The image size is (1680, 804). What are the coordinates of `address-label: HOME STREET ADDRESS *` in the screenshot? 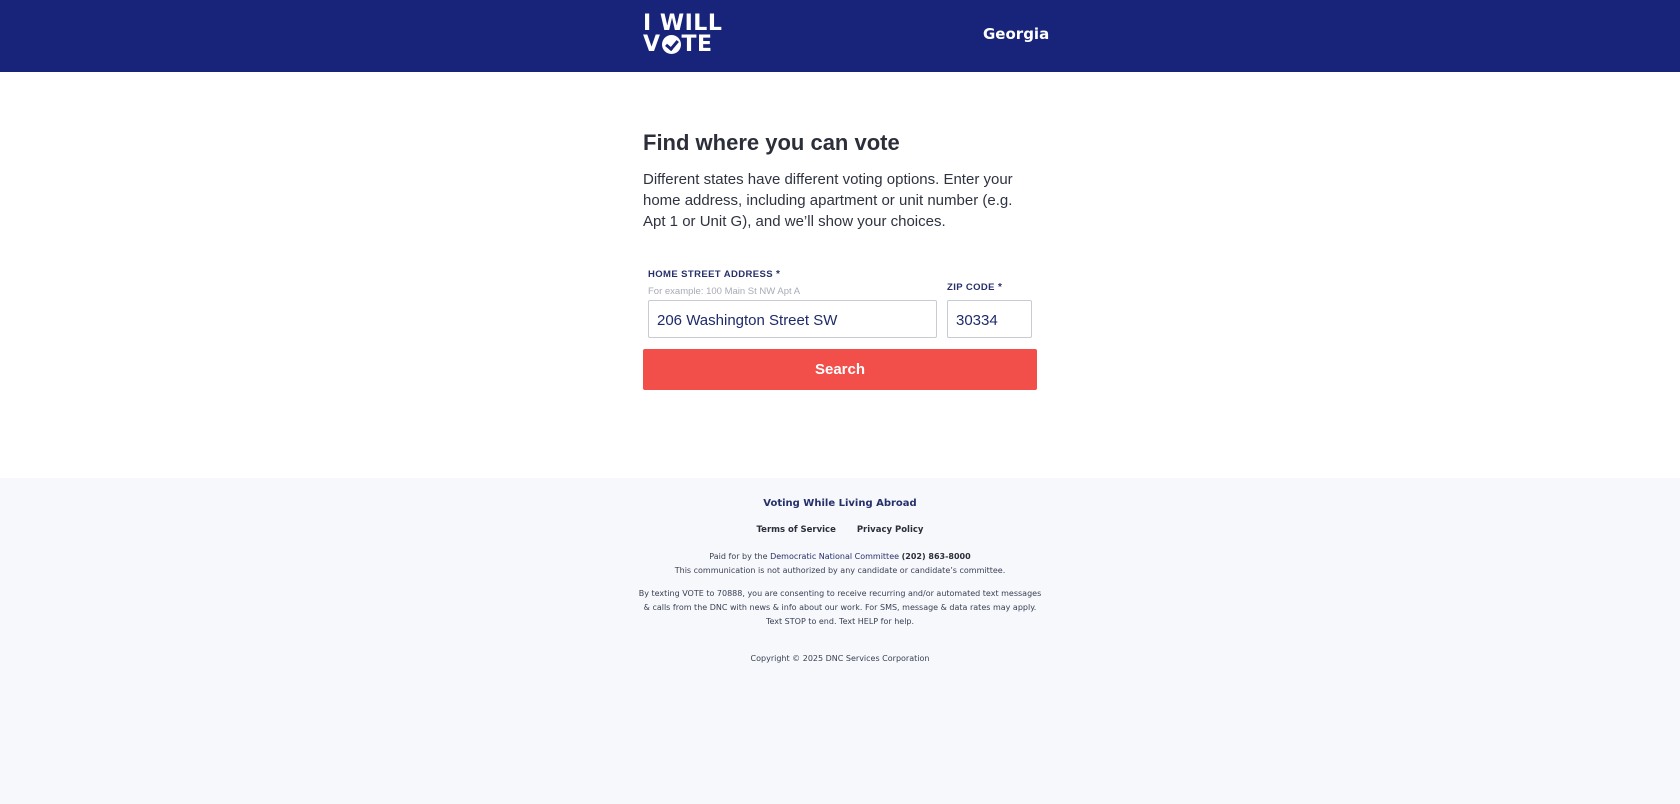 It's located at (714, 274).